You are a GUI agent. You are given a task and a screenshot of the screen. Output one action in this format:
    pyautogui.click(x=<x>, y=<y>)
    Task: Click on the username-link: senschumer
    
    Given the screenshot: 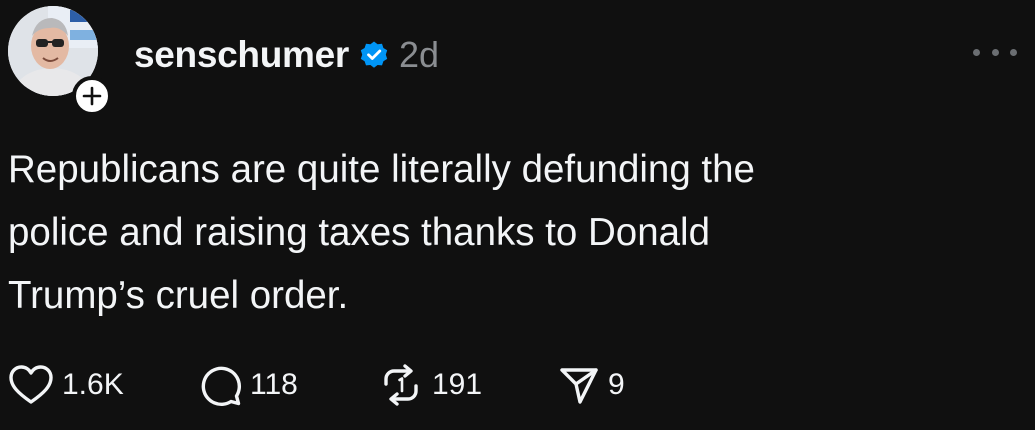 What is the action you would take?
    pyautogui.click(x=241, y=55)
    